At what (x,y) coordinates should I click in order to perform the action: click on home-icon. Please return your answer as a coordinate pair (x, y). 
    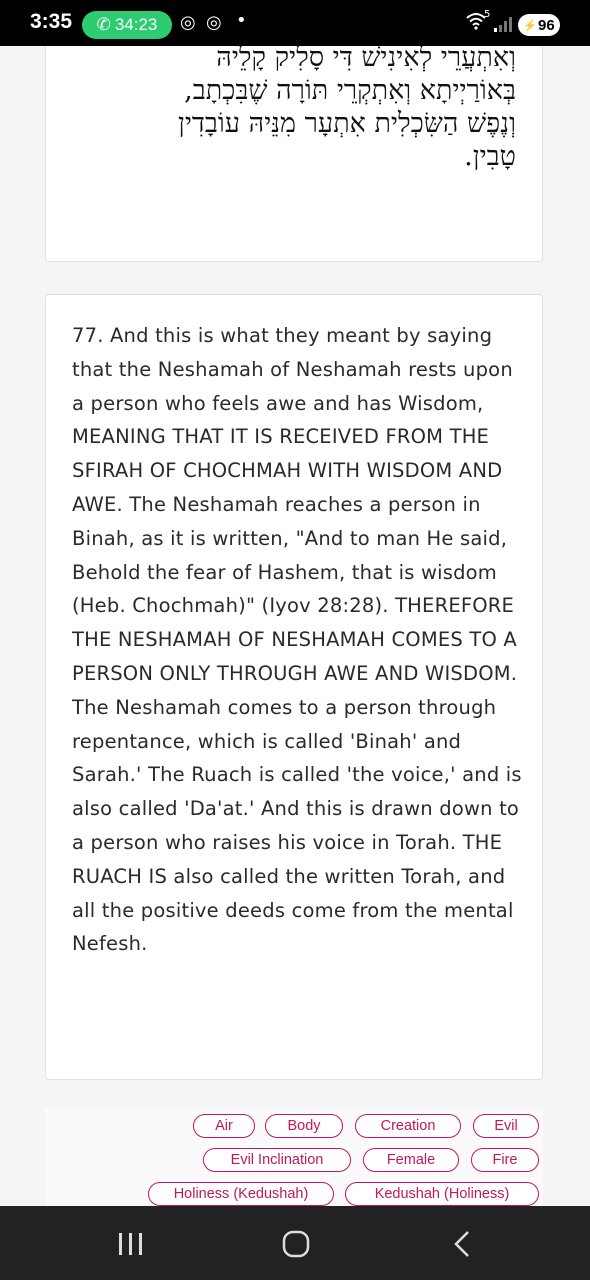
    Looking at the image, I should click on (296, 1244).